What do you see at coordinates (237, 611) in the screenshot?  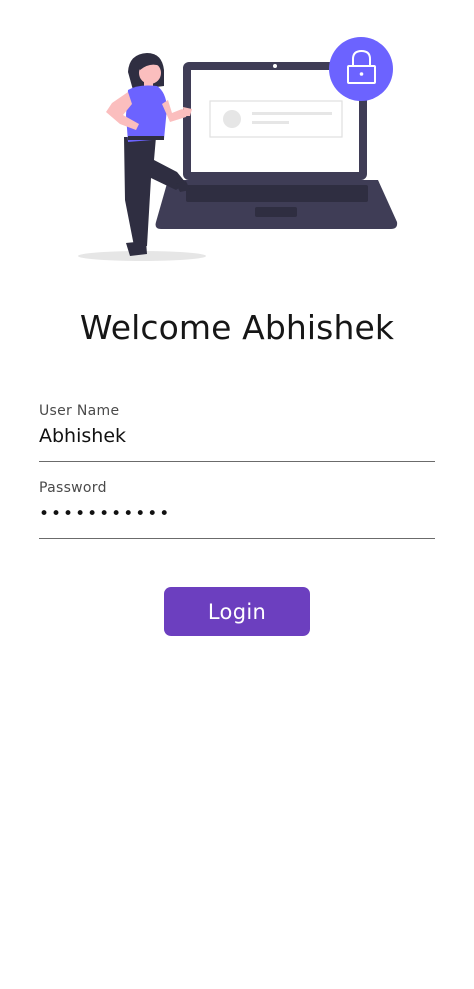 I see `login-button: Login` at bounding box center [237, 611].